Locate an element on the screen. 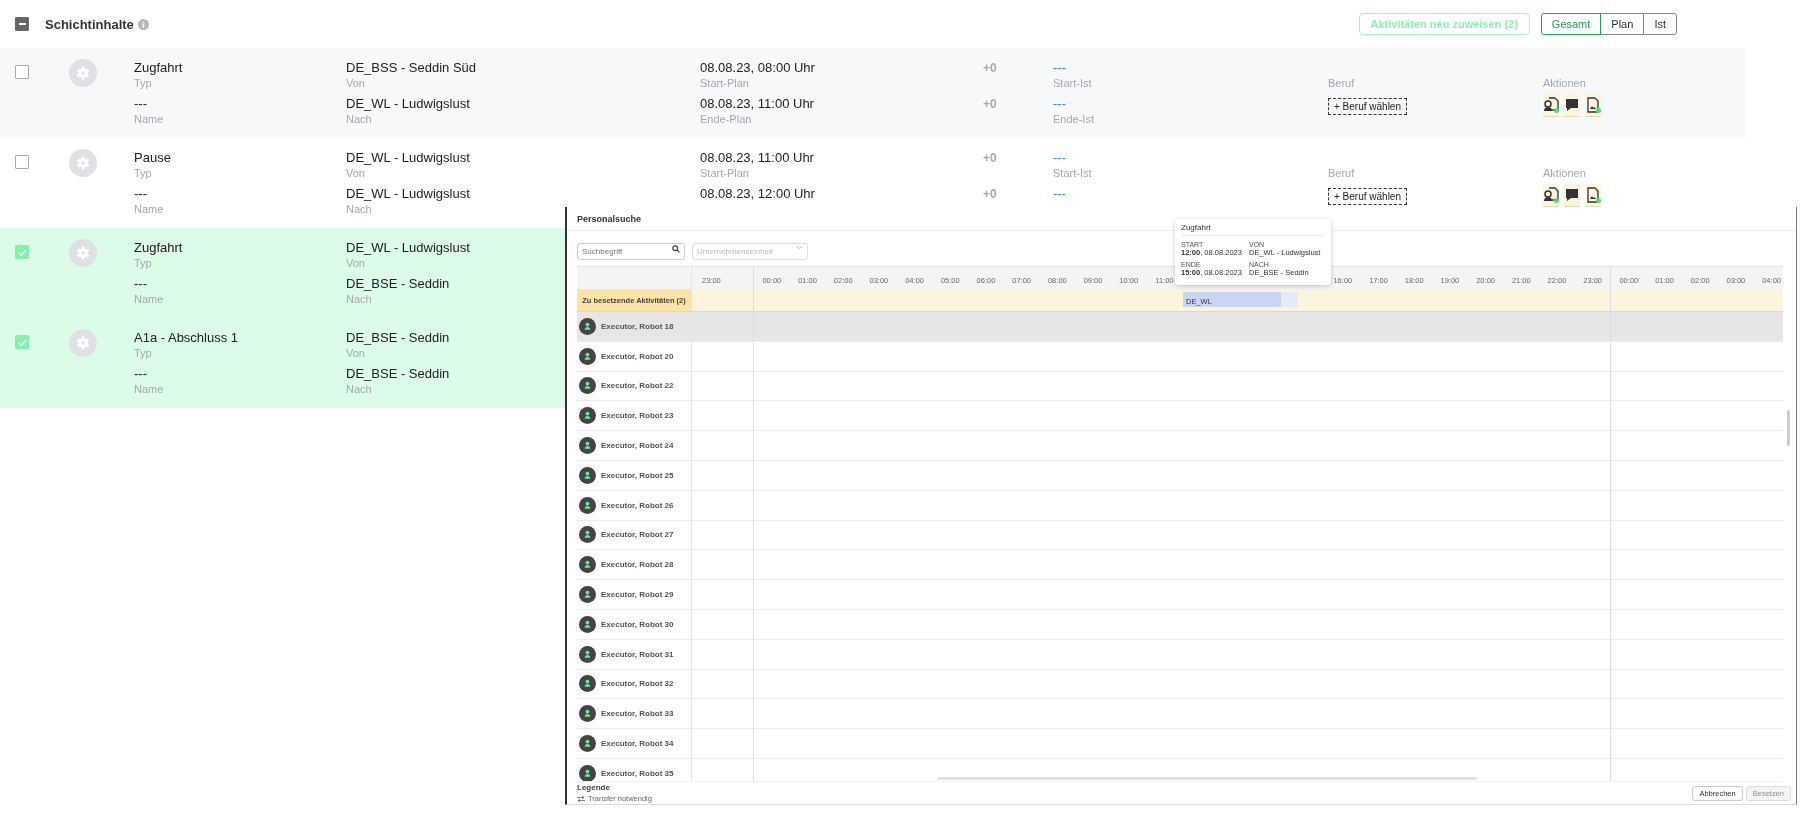 The width and height of the screenshot is (1811, 822). executor-name: Executor, Robot 34 is located at coordinates (637, 744).